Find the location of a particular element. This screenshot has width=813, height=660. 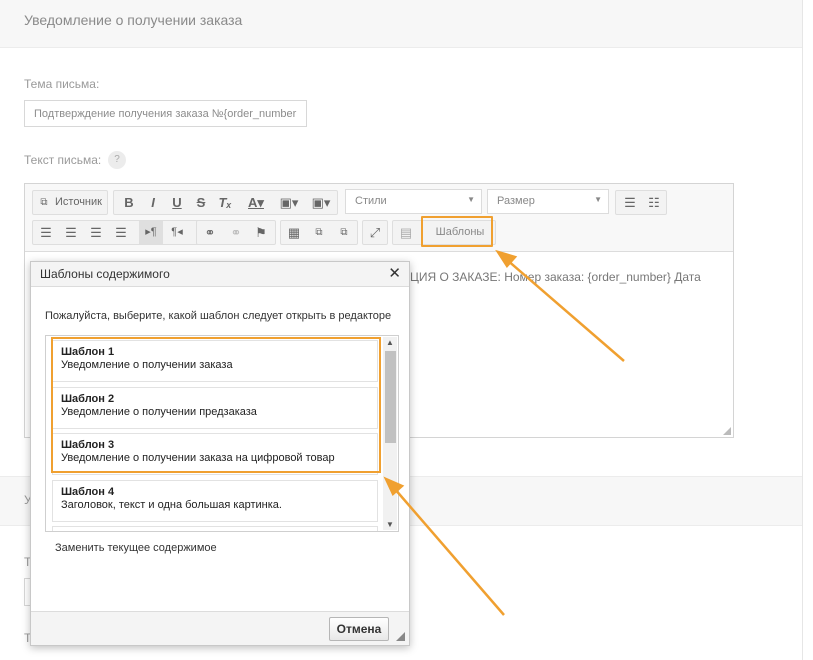

annotation-arrow-to-templates is located at coordinates (565, 310).